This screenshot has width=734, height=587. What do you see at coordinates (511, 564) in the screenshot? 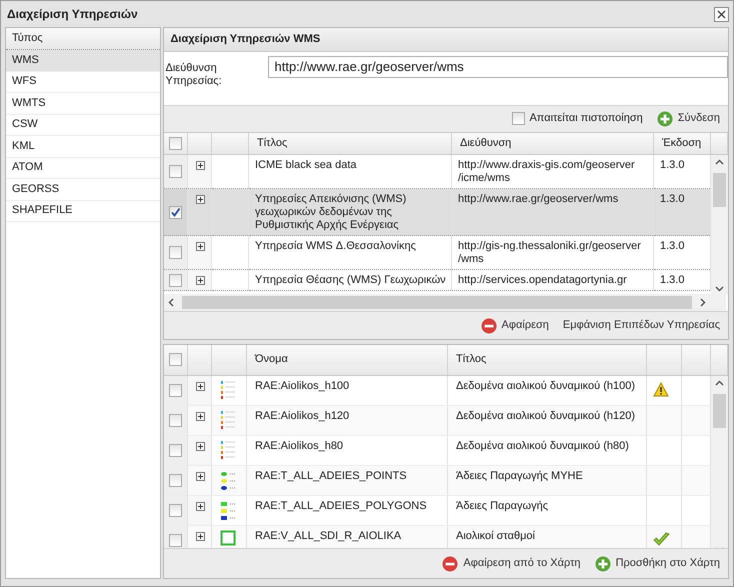
I see `remove-from-map-button: Αφαίρεση από το Χάρτη` at bounding box center [511, 564].